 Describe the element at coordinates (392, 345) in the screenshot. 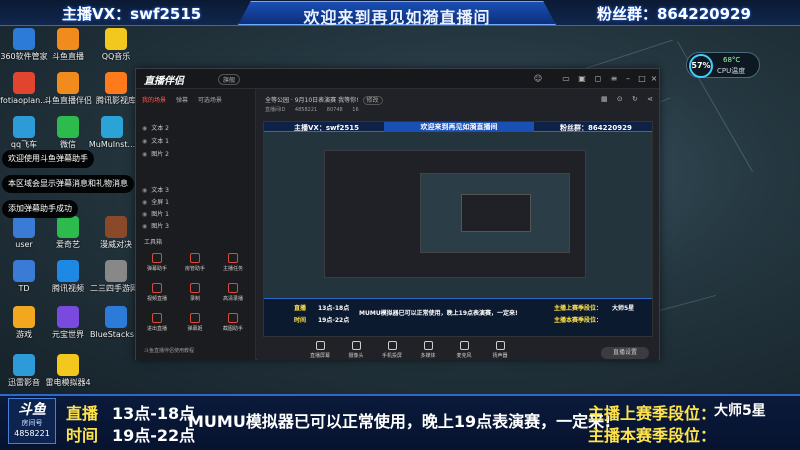

I see `phone-icon` at that location.